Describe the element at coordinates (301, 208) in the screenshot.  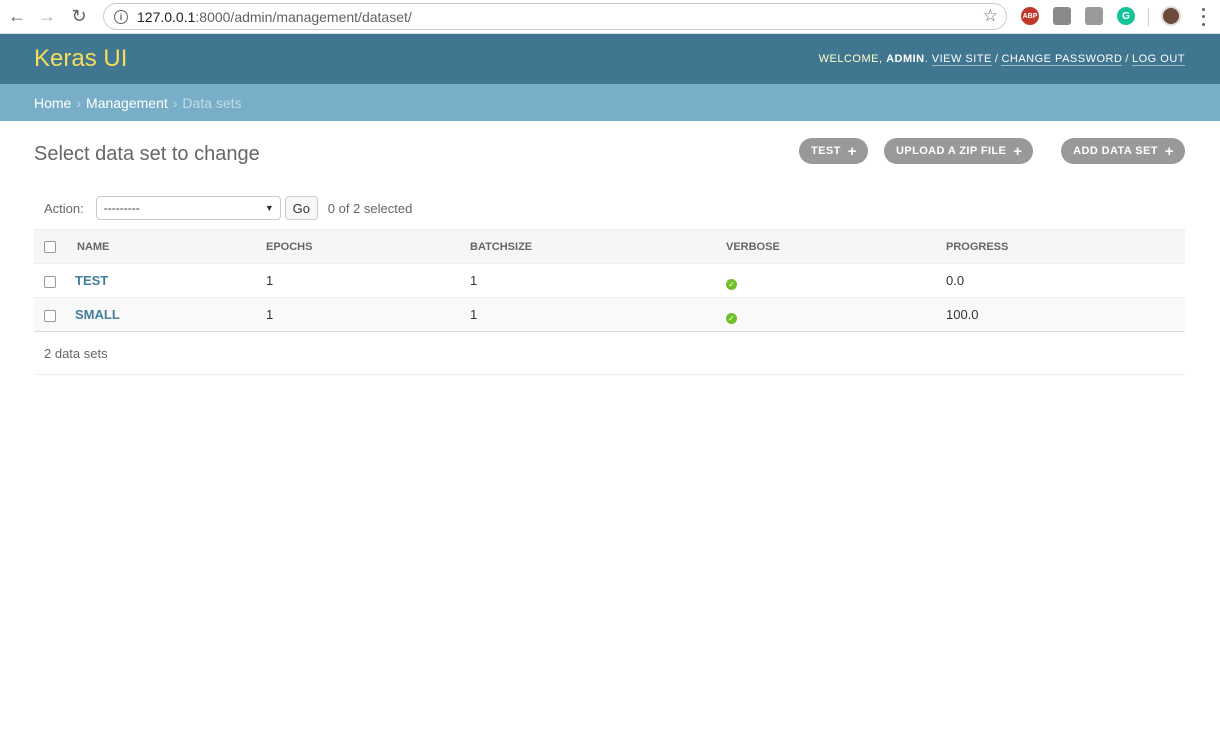
I see `go-button: Go` at that location.